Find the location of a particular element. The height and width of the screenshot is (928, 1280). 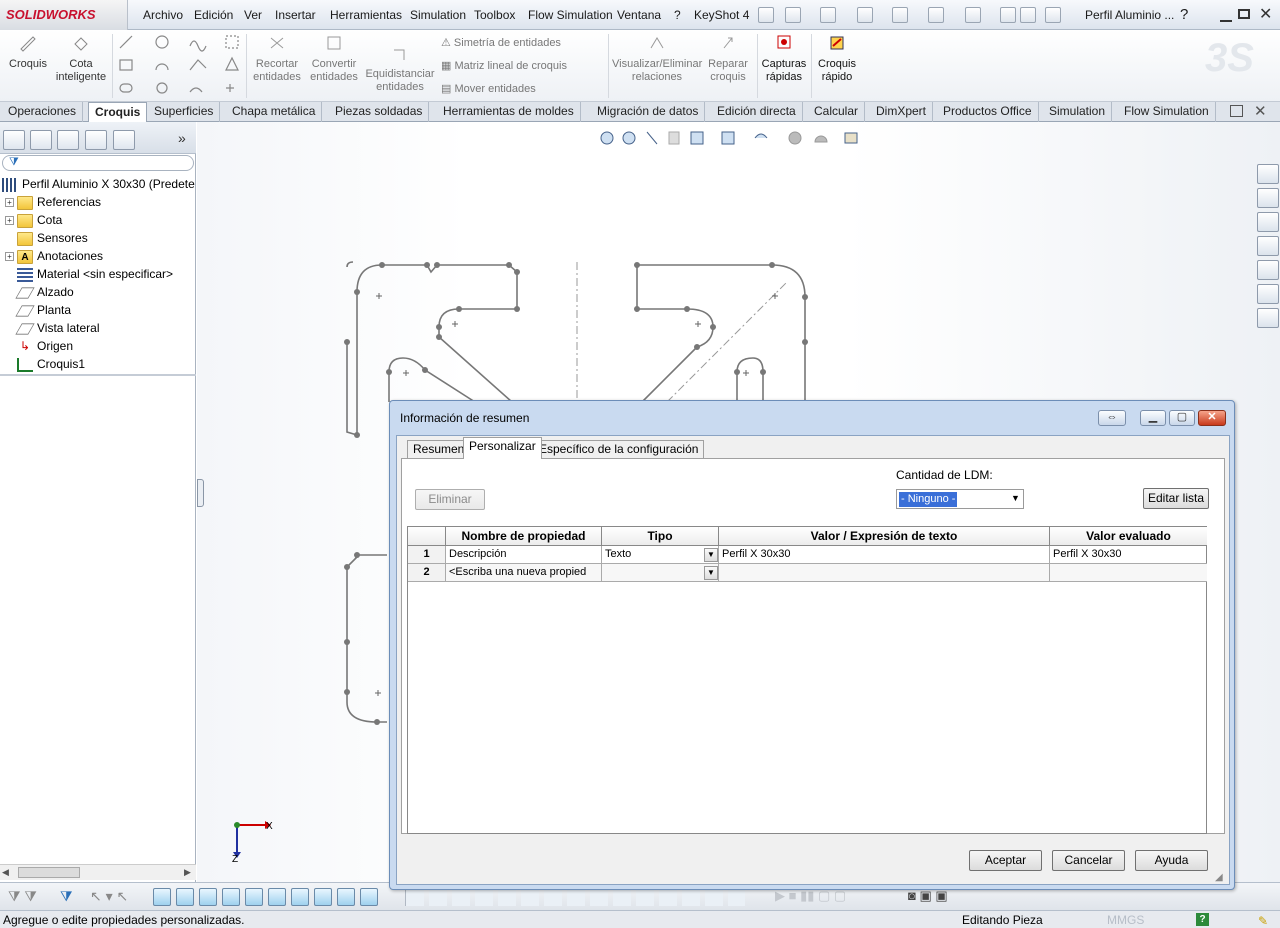

ok-button: Aceptar is located at coordinates (1005, 860).